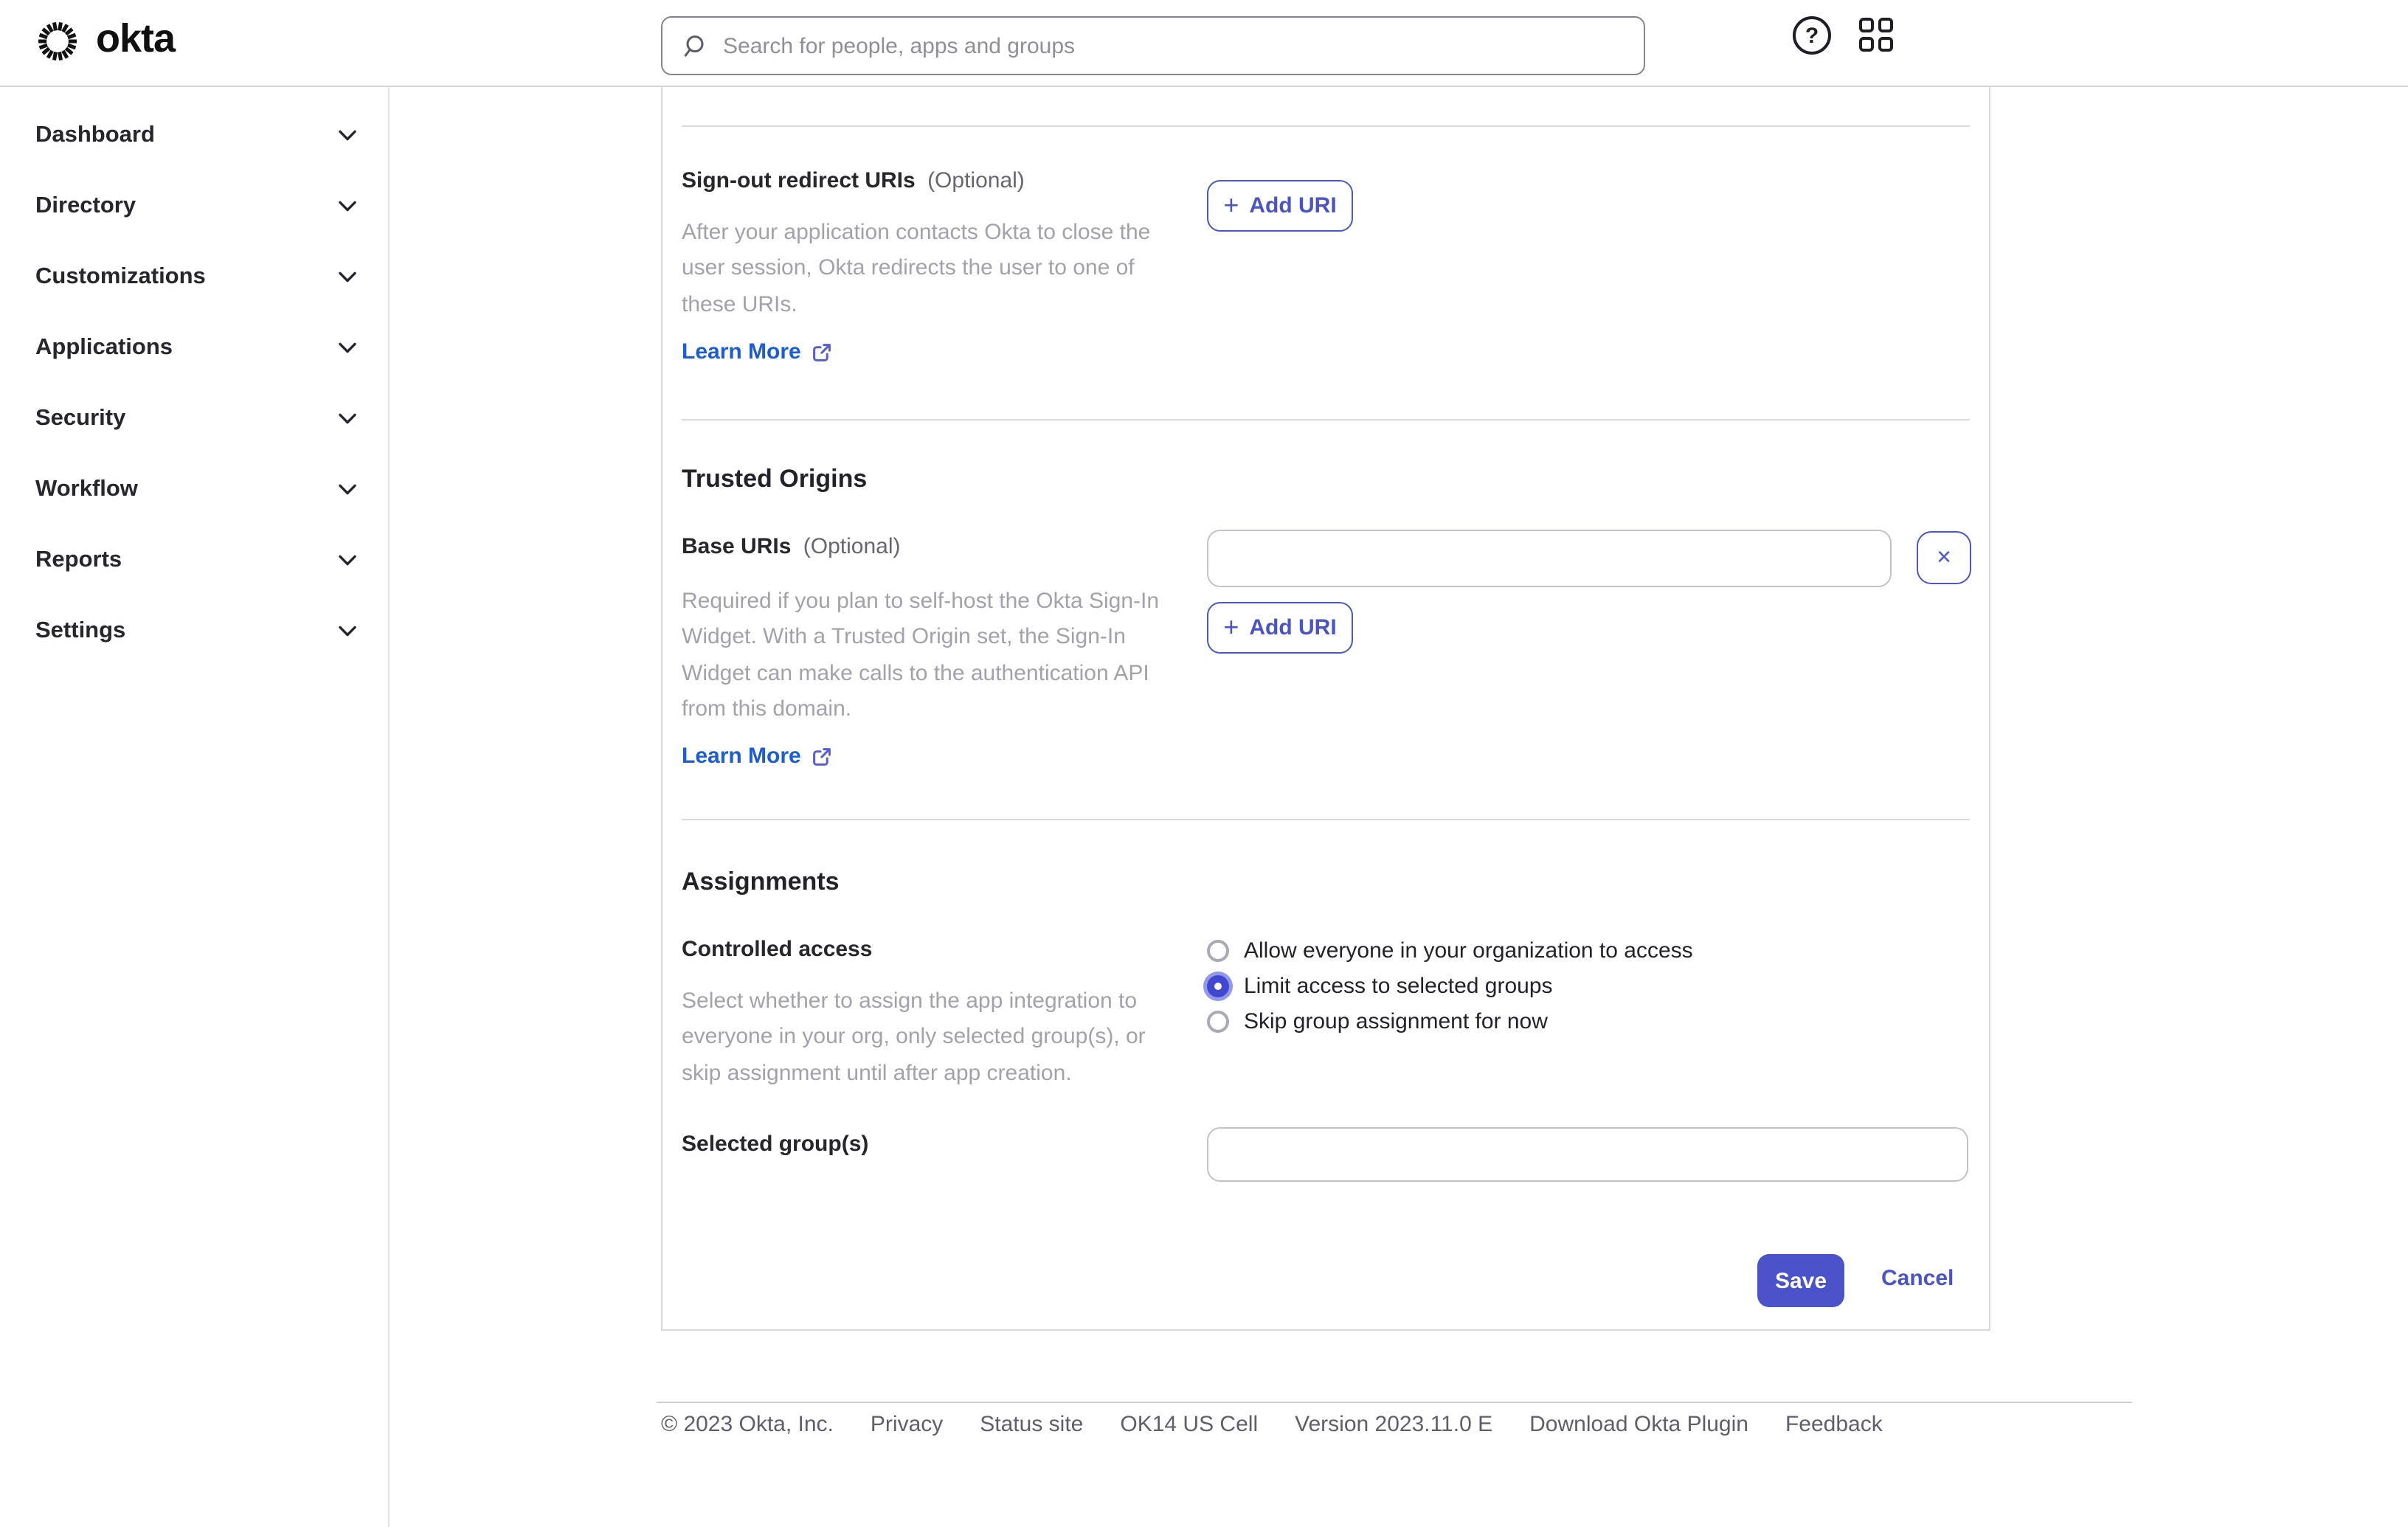  Describe the element at coordinates (95, 135) in the screenshot. I see `sidebar-item-label: Dashboard` at that location.